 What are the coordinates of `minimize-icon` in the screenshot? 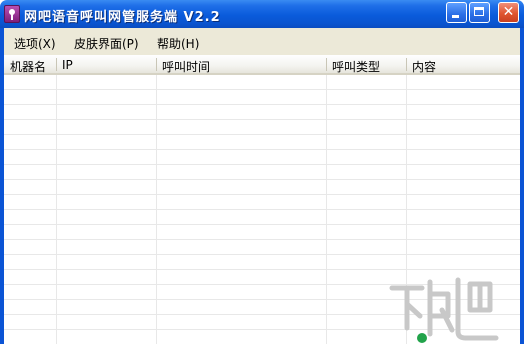 It's located at (455, 16).